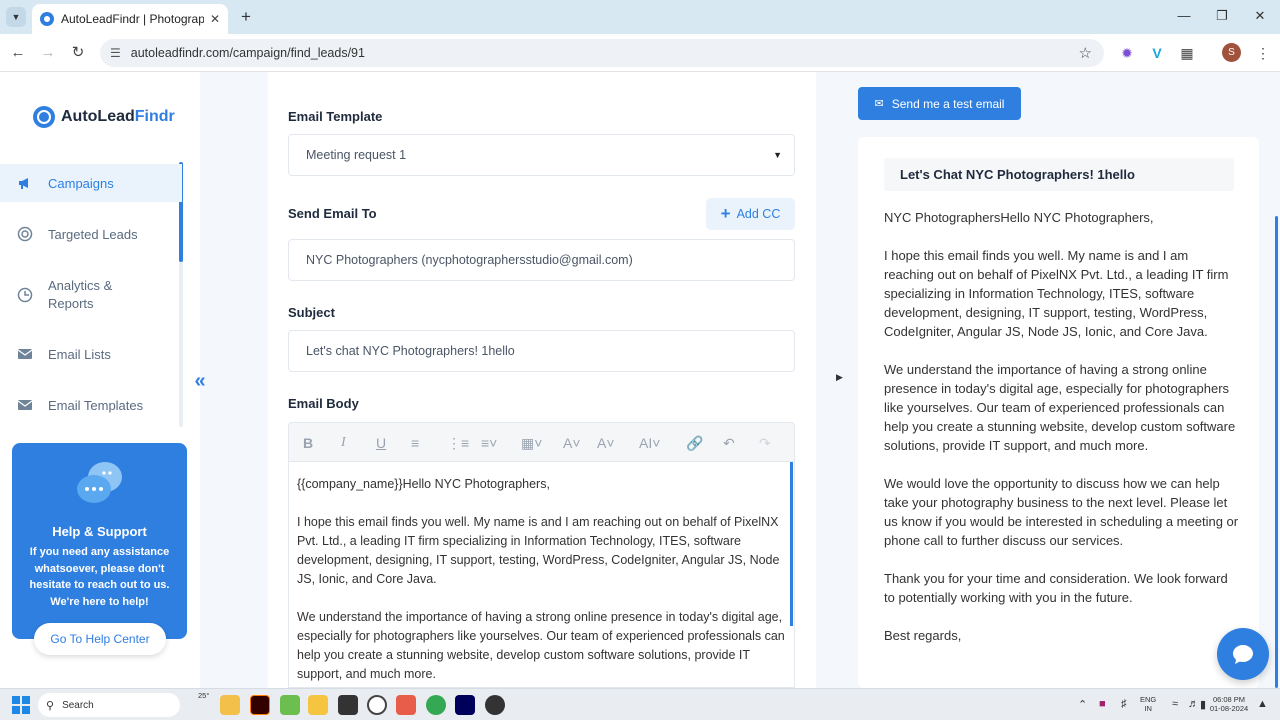  I want to click on reload-icon: ↻, so click(78, 53).